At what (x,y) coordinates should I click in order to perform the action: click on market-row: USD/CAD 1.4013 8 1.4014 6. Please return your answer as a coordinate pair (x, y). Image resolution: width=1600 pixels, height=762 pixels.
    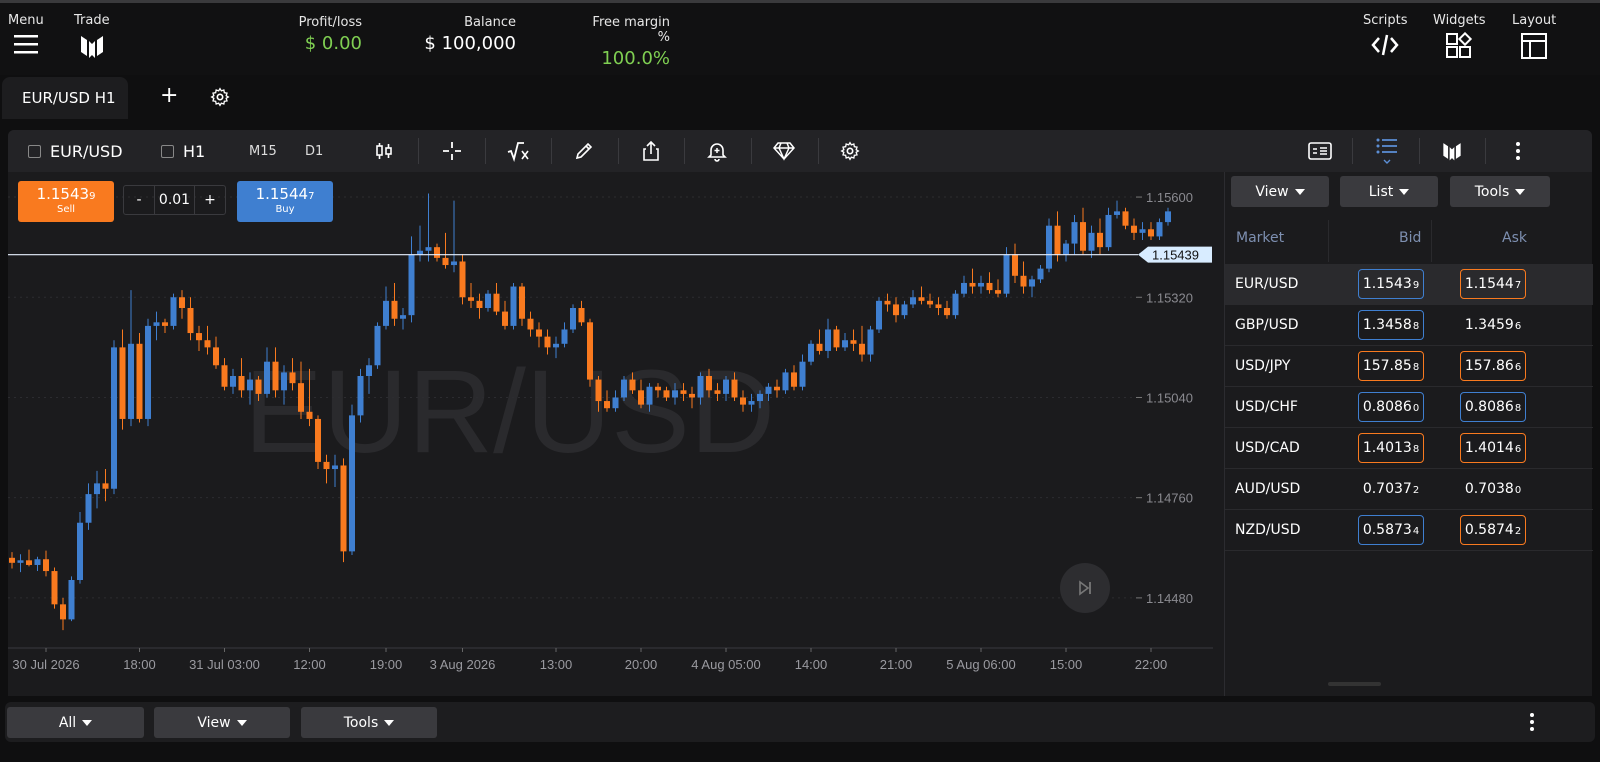
    Looking at the image, I should click on (1409, 448).